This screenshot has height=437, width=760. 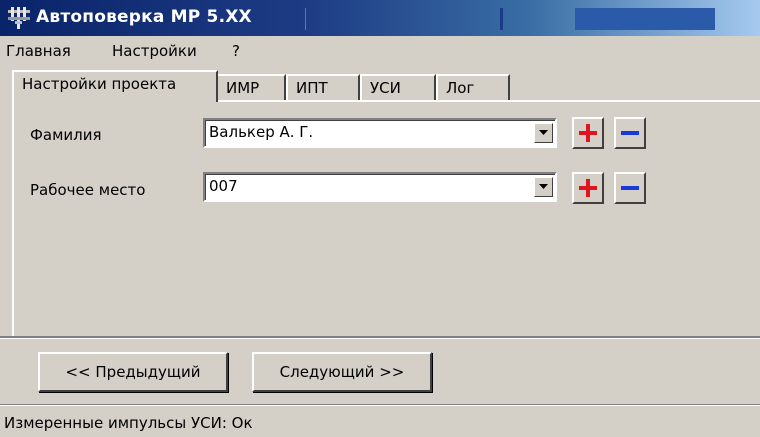 I want to click on add-workplace-button, so click(x=588, y=188).